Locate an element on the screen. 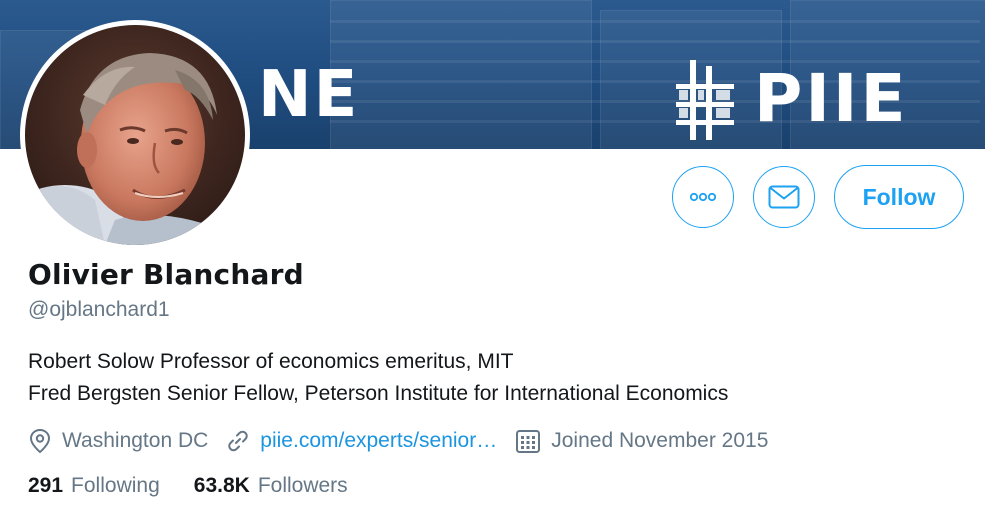  more-icon is located at coordinates (703, 197).